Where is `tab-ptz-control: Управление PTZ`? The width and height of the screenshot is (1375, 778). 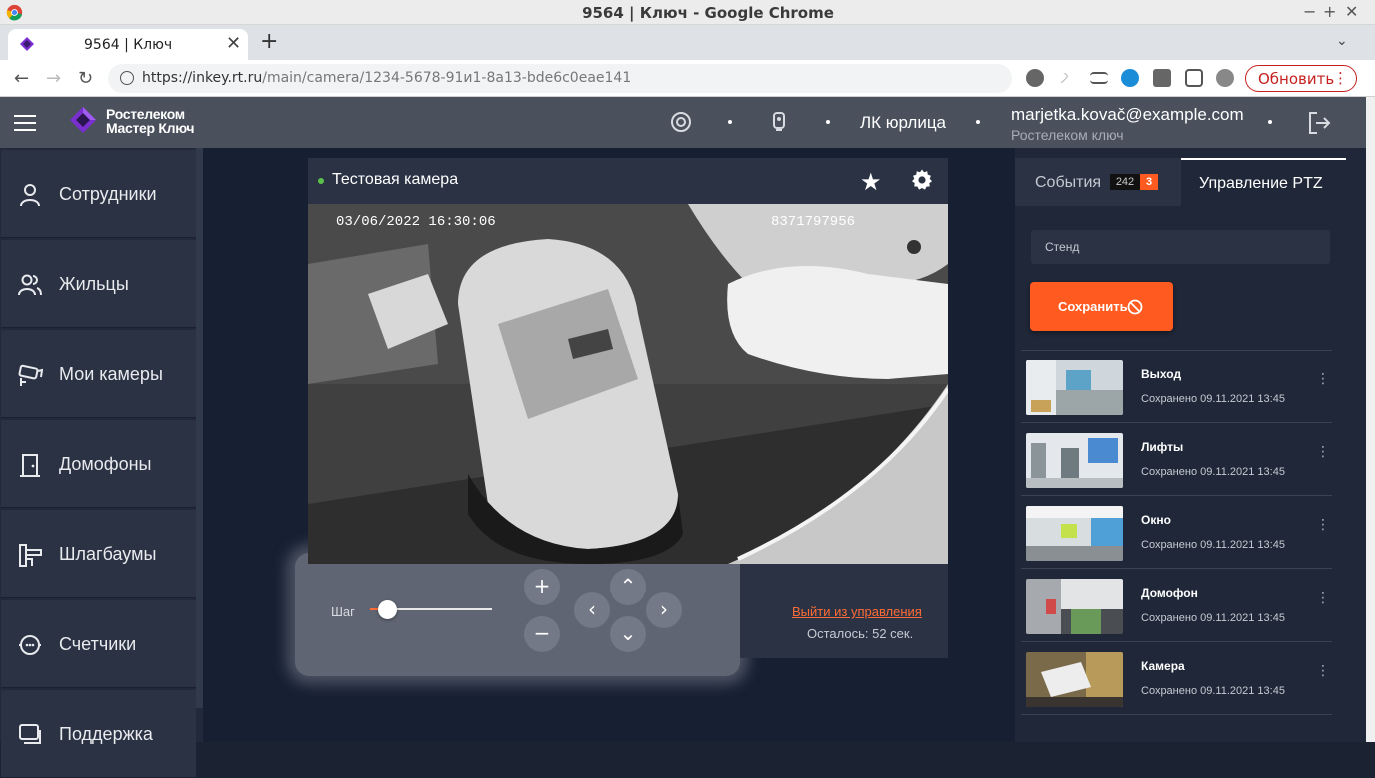 tab-ptz-control: Управление PTZ is located at coordinates (1263, 182).